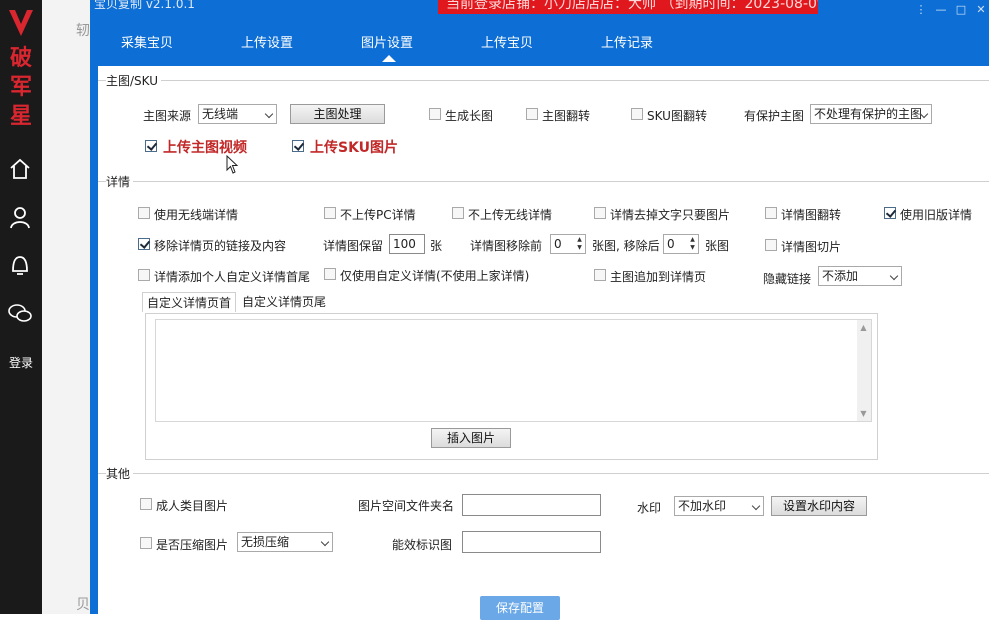  I want to click on scroll-up-icon: ▲, so click(863, 327).